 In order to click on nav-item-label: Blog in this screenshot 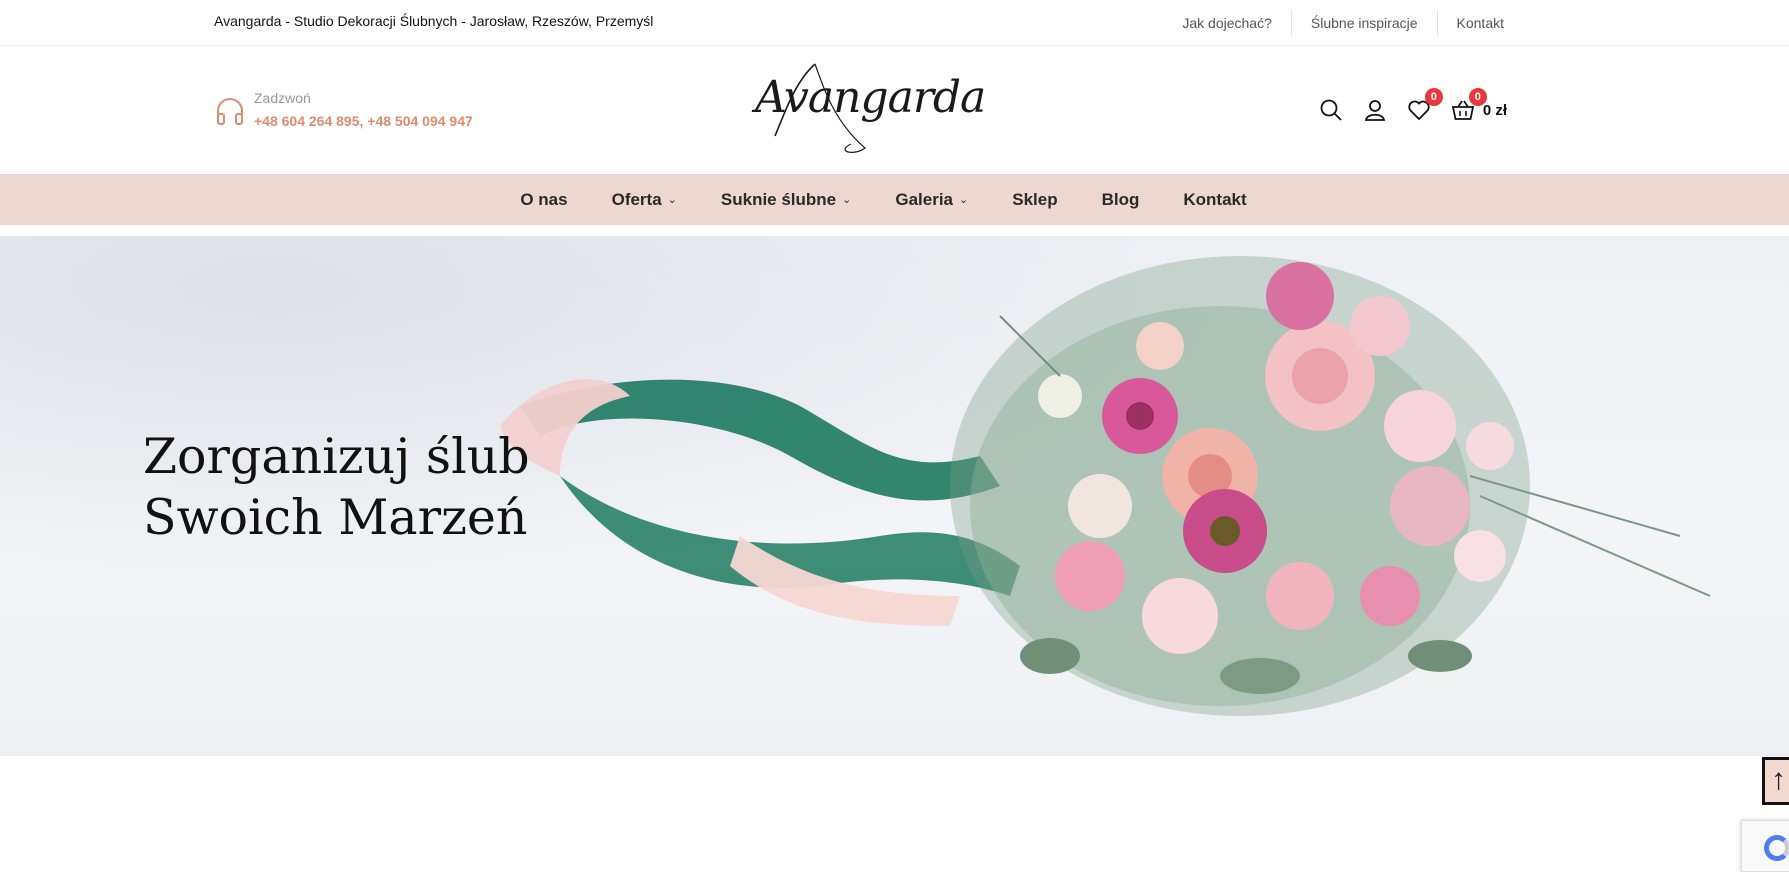, I will do `click(1120, 199)`.